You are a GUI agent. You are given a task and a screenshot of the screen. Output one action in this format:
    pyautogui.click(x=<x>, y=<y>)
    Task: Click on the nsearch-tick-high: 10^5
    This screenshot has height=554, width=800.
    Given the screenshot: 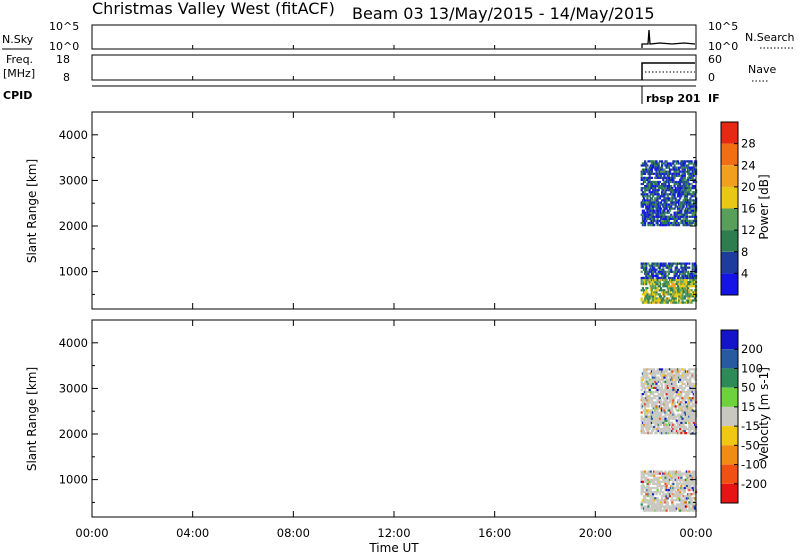 What is the action you would take?
    pyautogui.click(x=723, y=26)
    